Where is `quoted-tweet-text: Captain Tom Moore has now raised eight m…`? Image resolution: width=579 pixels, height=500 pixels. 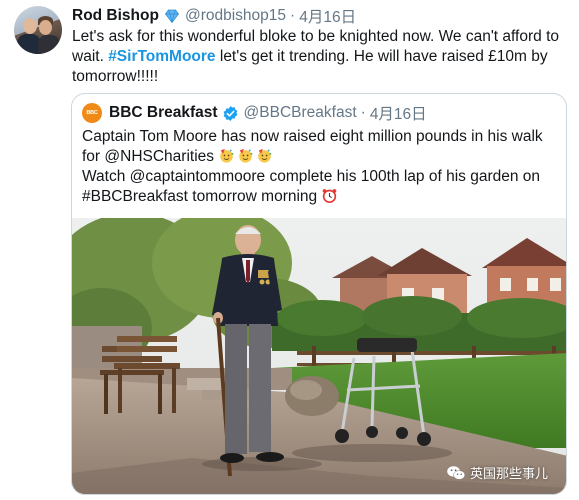
quoted-tweet-text: Captain Tom Moore has now raised eight m… is located at coordinates (322, 167).